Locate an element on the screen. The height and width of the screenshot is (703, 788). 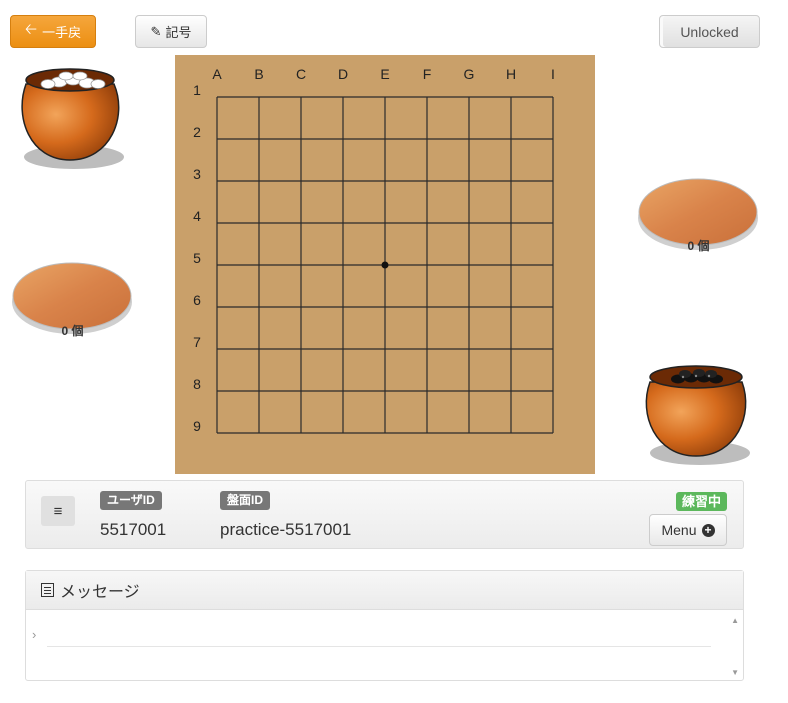
column-label: G is located at coordinates (469, 74).